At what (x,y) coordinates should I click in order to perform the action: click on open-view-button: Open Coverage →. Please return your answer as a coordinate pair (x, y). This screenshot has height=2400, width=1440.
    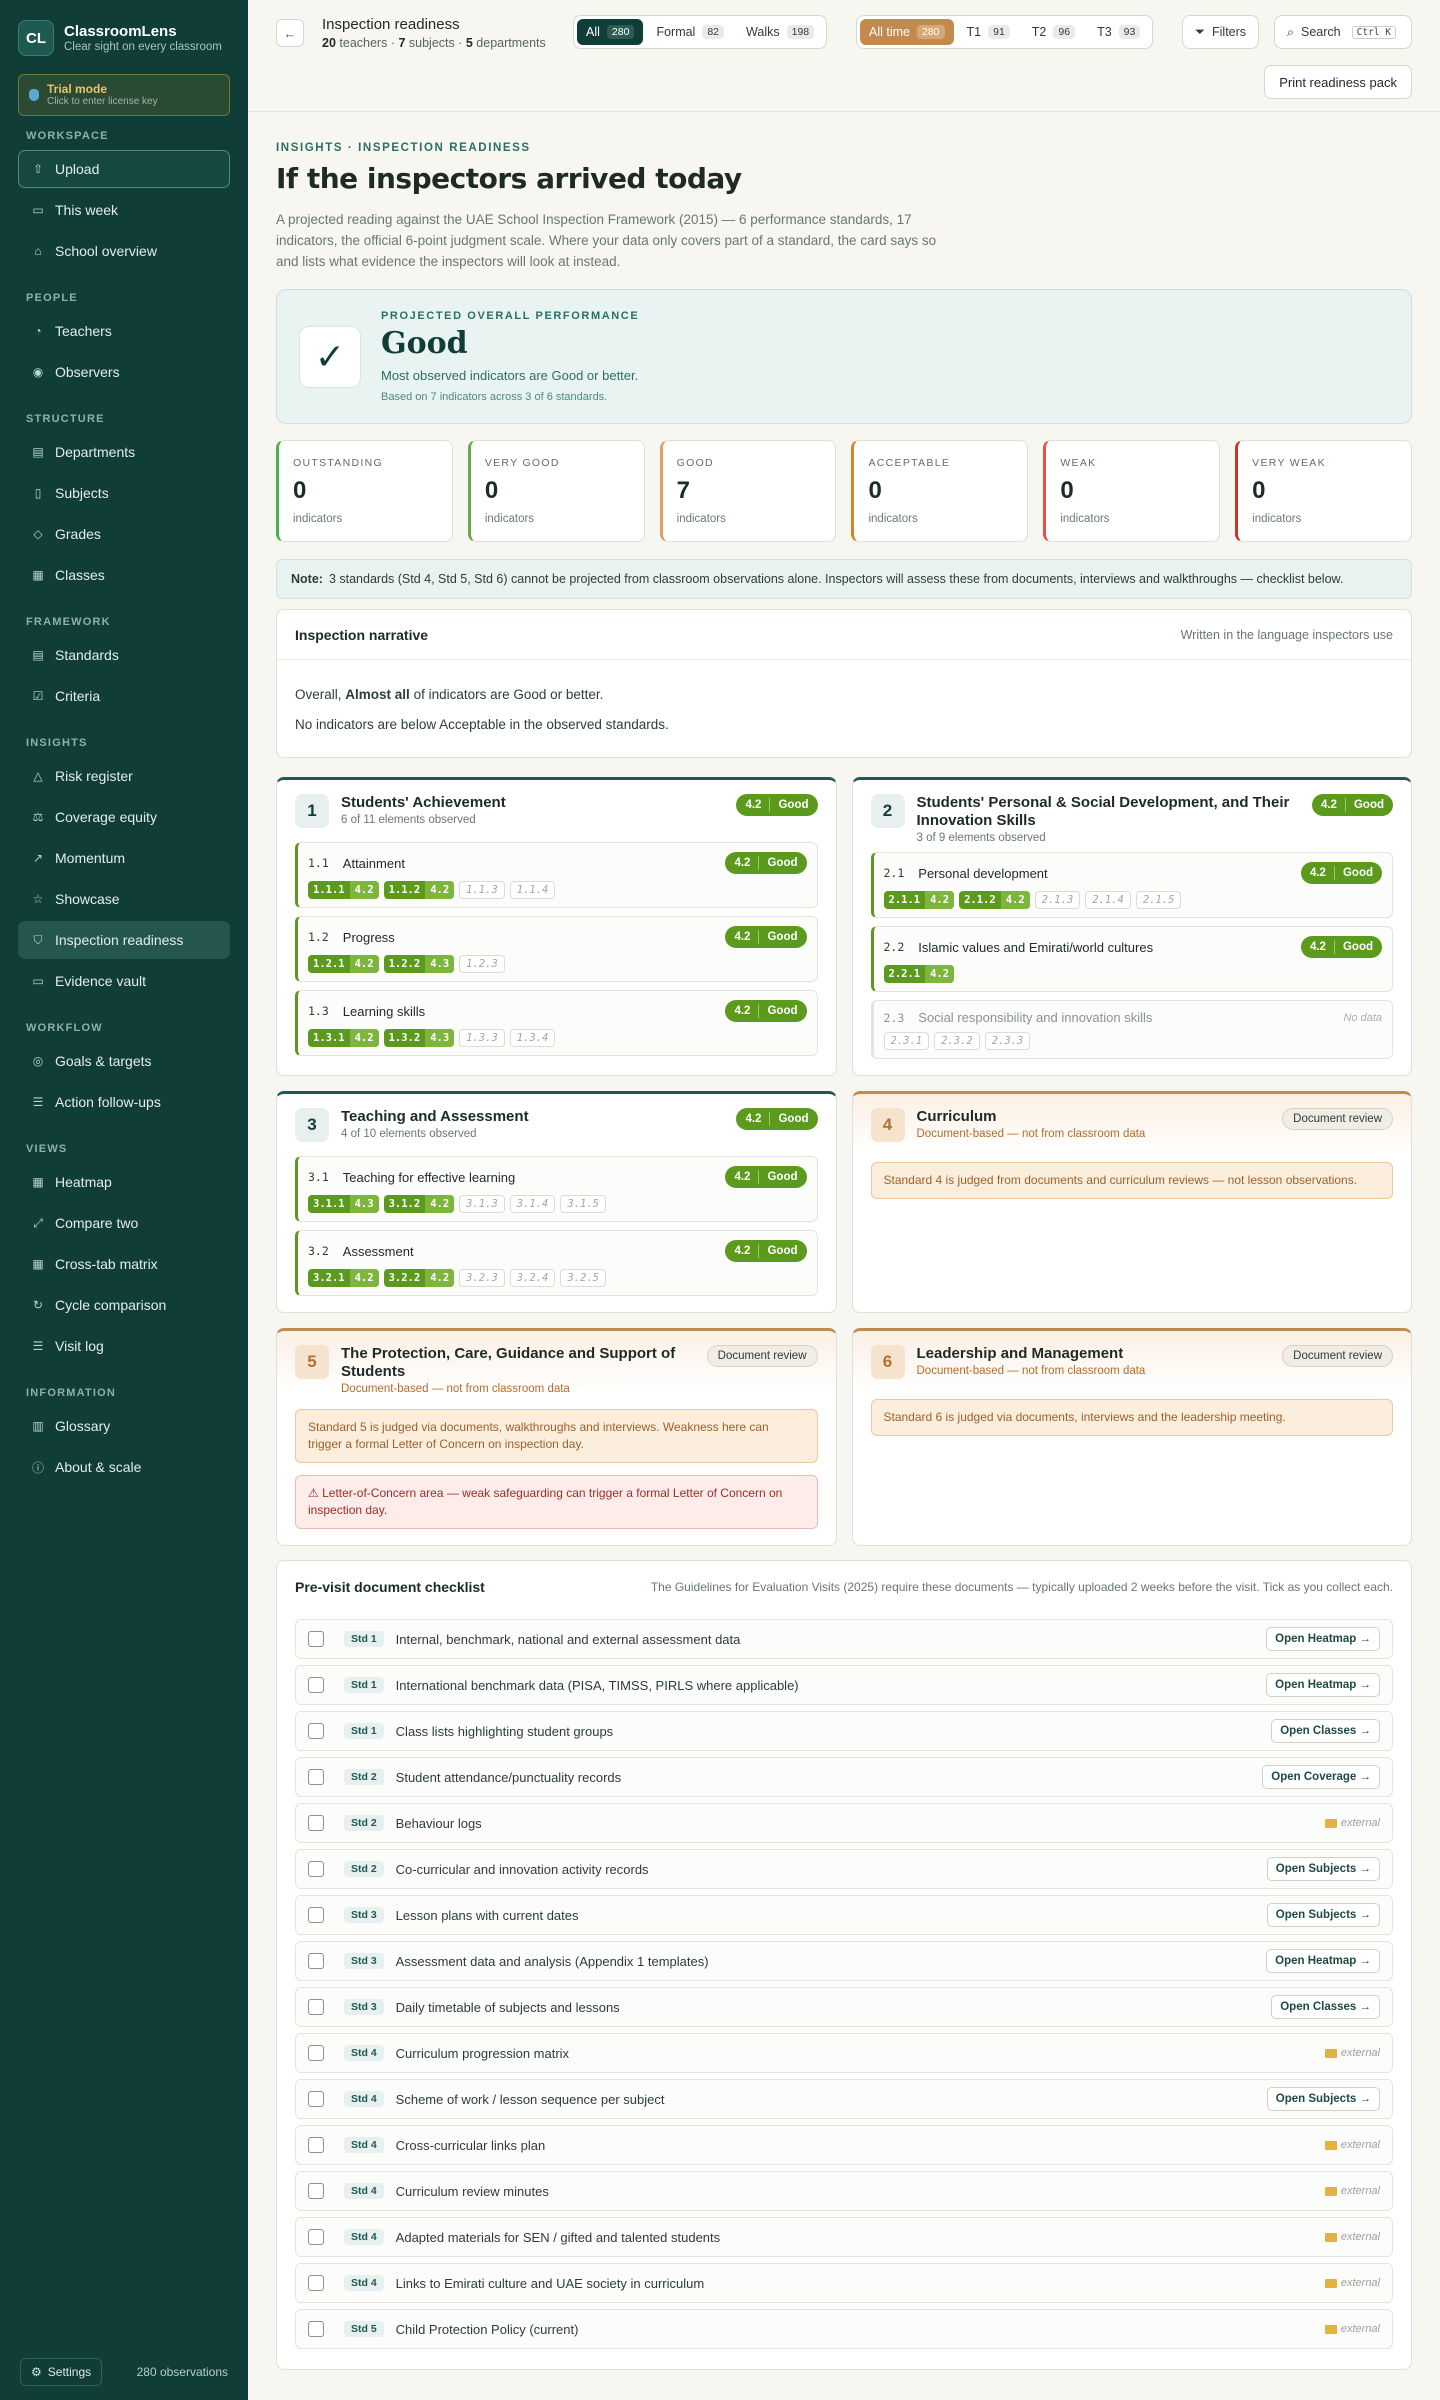
    Looking at the image, I should click on (1321, 1777).